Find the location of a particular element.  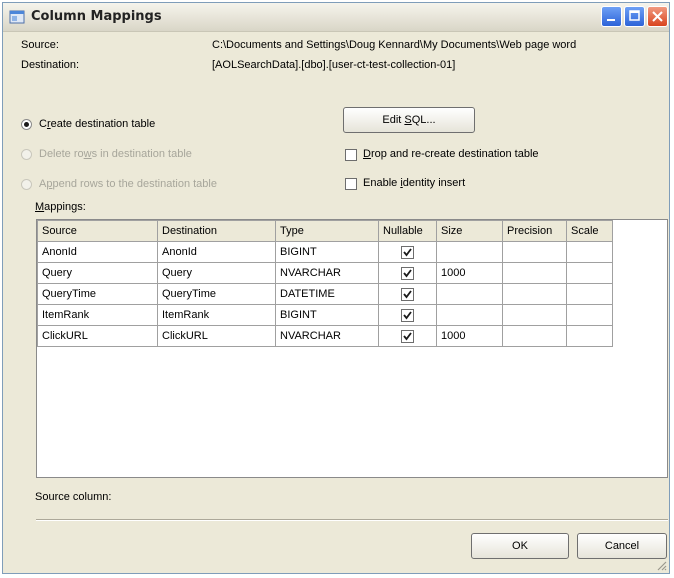

close-icon is located at coordinates (657, 16).